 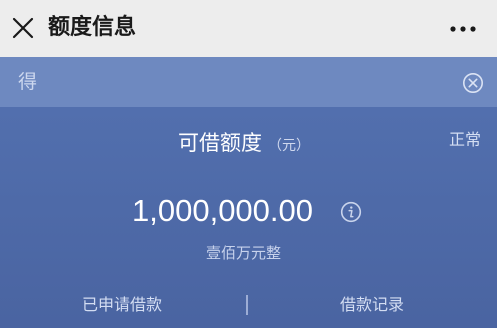 What do you see at coordinates (289, 146) in the screenshot?
I see `quota-unit: （元）` at bounding box center [289, 146].